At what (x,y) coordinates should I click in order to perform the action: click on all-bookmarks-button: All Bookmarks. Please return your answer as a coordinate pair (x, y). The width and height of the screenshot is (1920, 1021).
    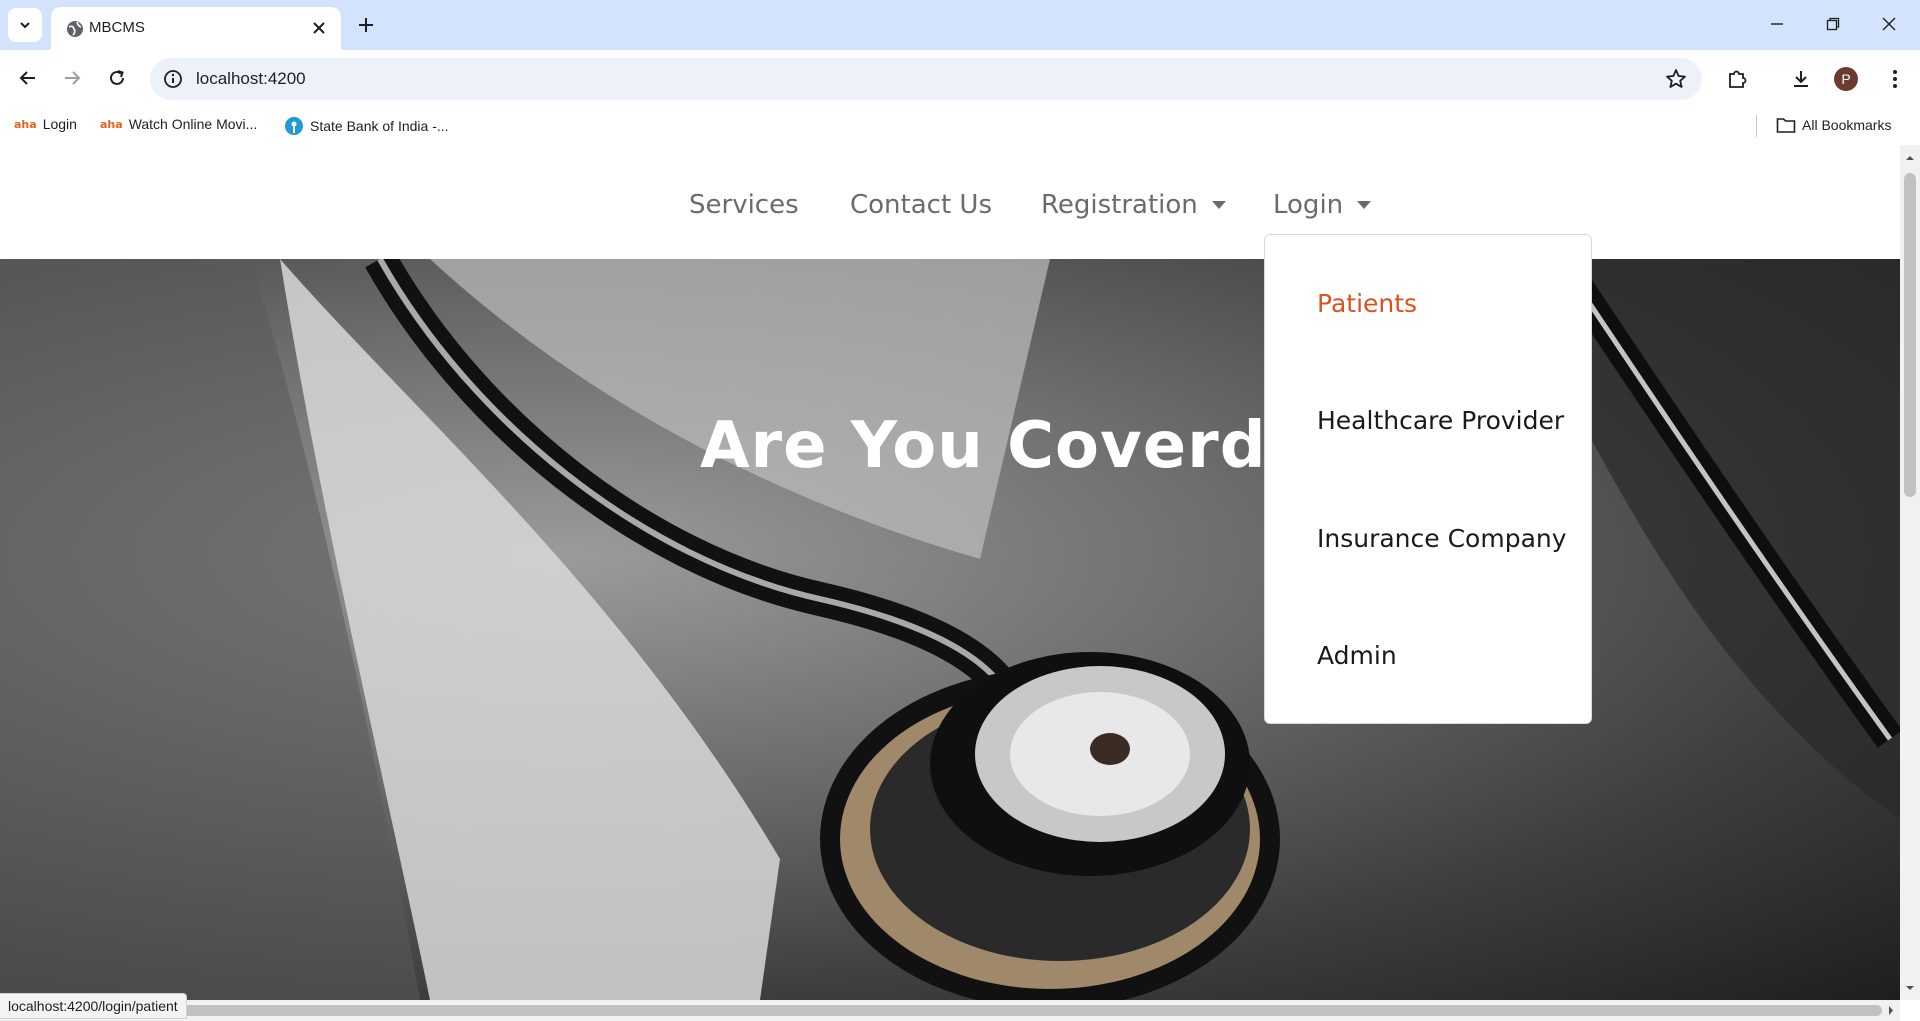
    Looking at the image, I should click on (1833, 125).